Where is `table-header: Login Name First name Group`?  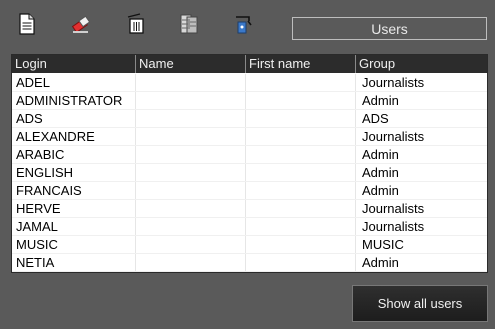
table-header: Login Name First name Group is located at coordinates (249, 64).